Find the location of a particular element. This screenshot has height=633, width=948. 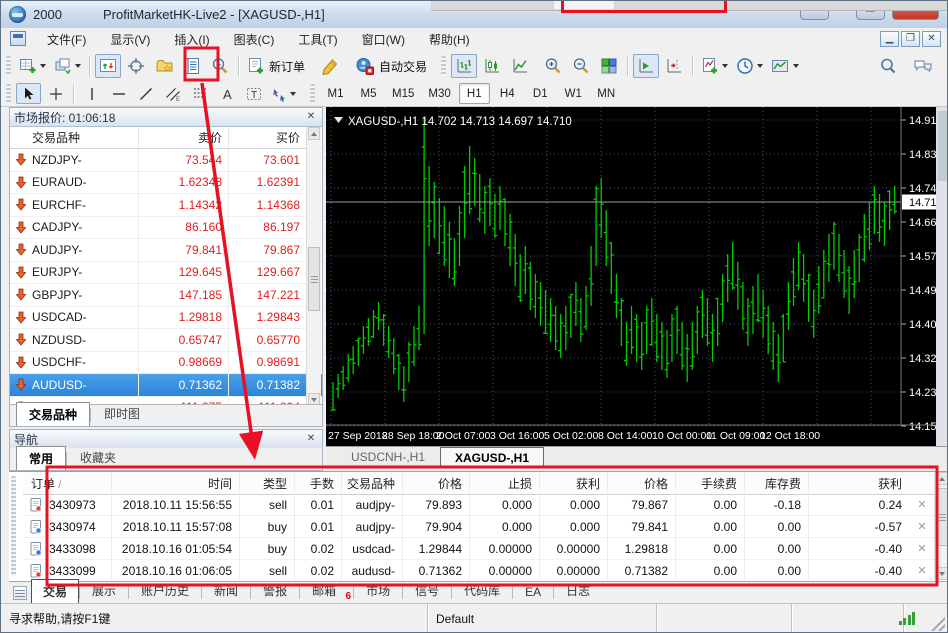

terminal-toggle-button is located at coordinates (192, 66).